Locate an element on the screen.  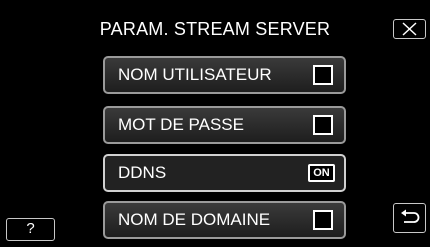
menu-item-label: NOM UTILISATEUR is located at coordinates (195, 74).